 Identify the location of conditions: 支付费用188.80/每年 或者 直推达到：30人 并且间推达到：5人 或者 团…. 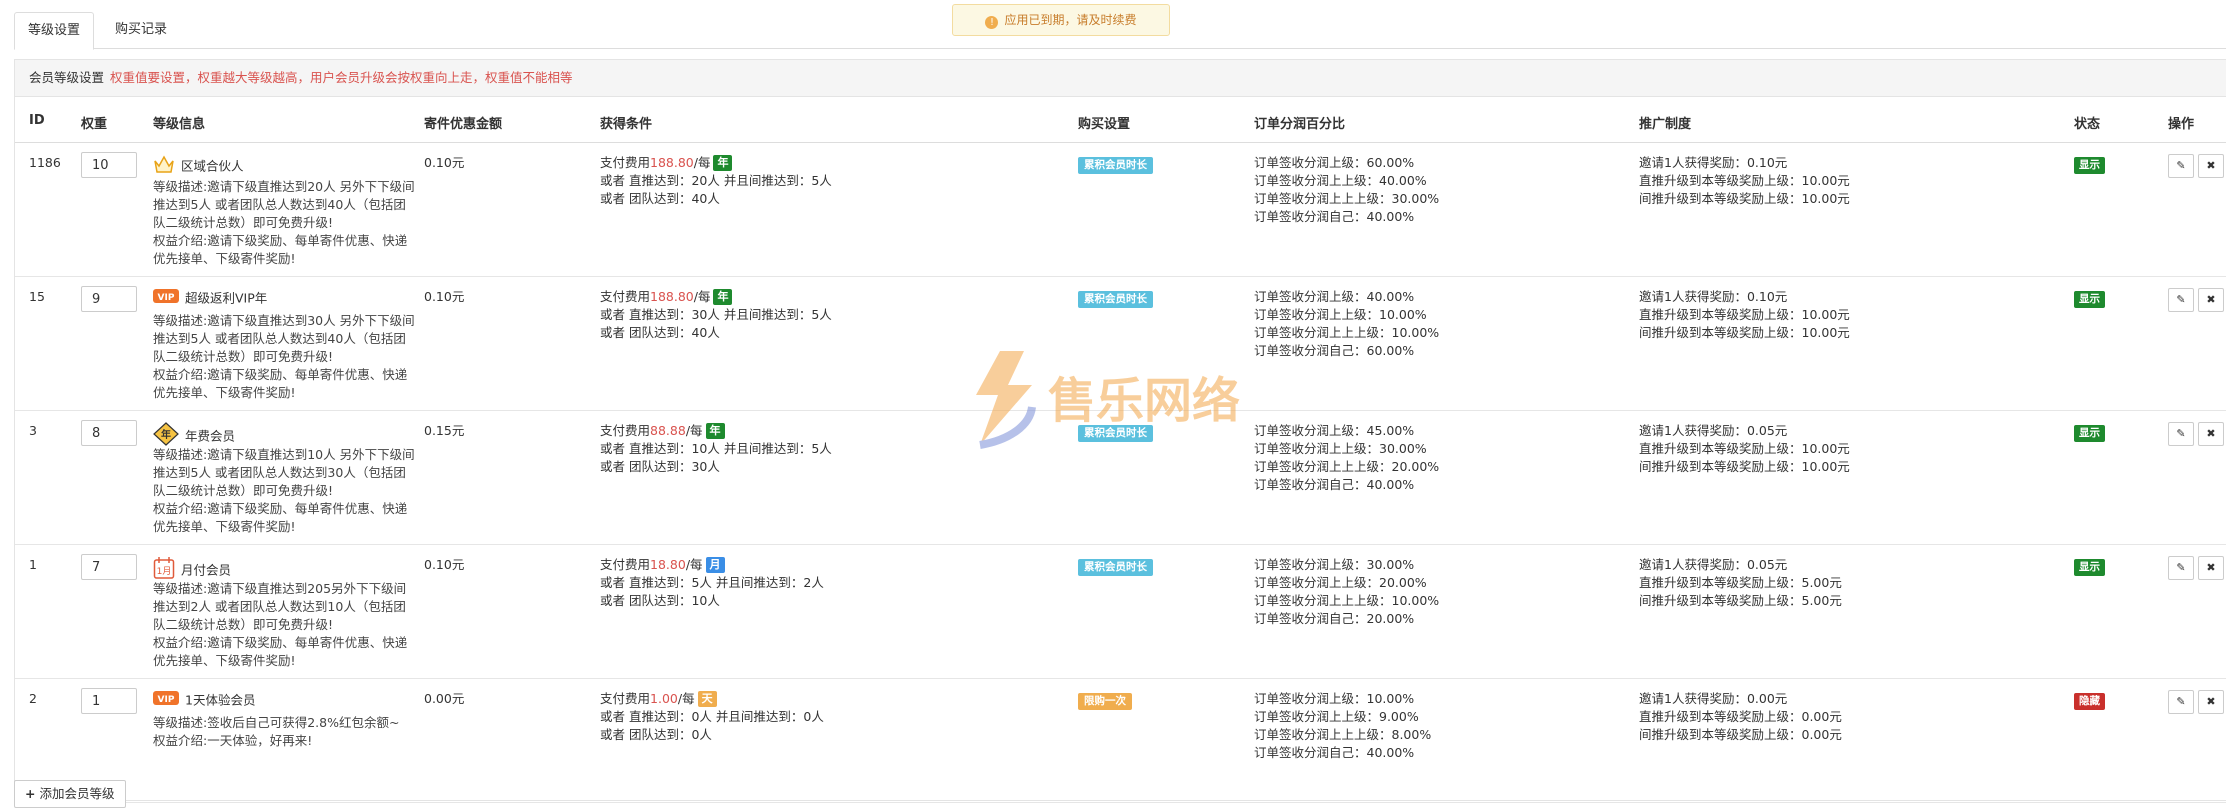
(716, 315).